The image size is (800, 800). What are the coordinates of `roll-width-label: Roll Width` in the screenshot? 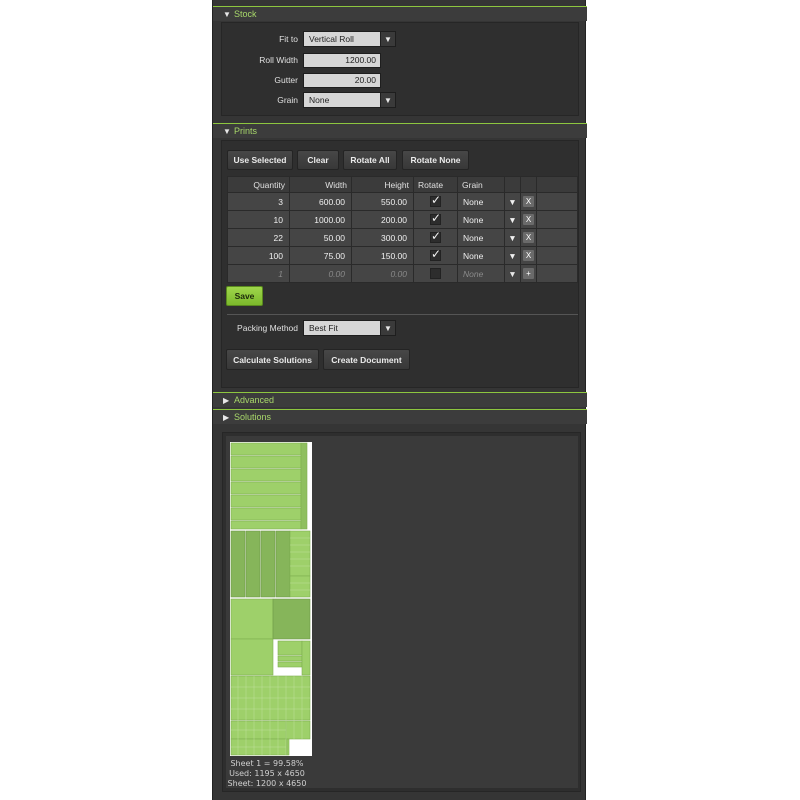 It's located at (278, 60).